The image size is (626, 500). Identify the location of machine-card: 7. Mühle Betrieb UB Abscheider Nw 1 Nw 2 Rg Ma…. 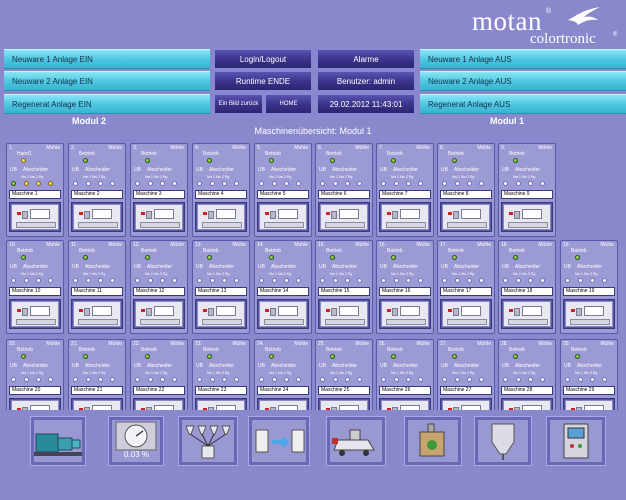
(405, 190).